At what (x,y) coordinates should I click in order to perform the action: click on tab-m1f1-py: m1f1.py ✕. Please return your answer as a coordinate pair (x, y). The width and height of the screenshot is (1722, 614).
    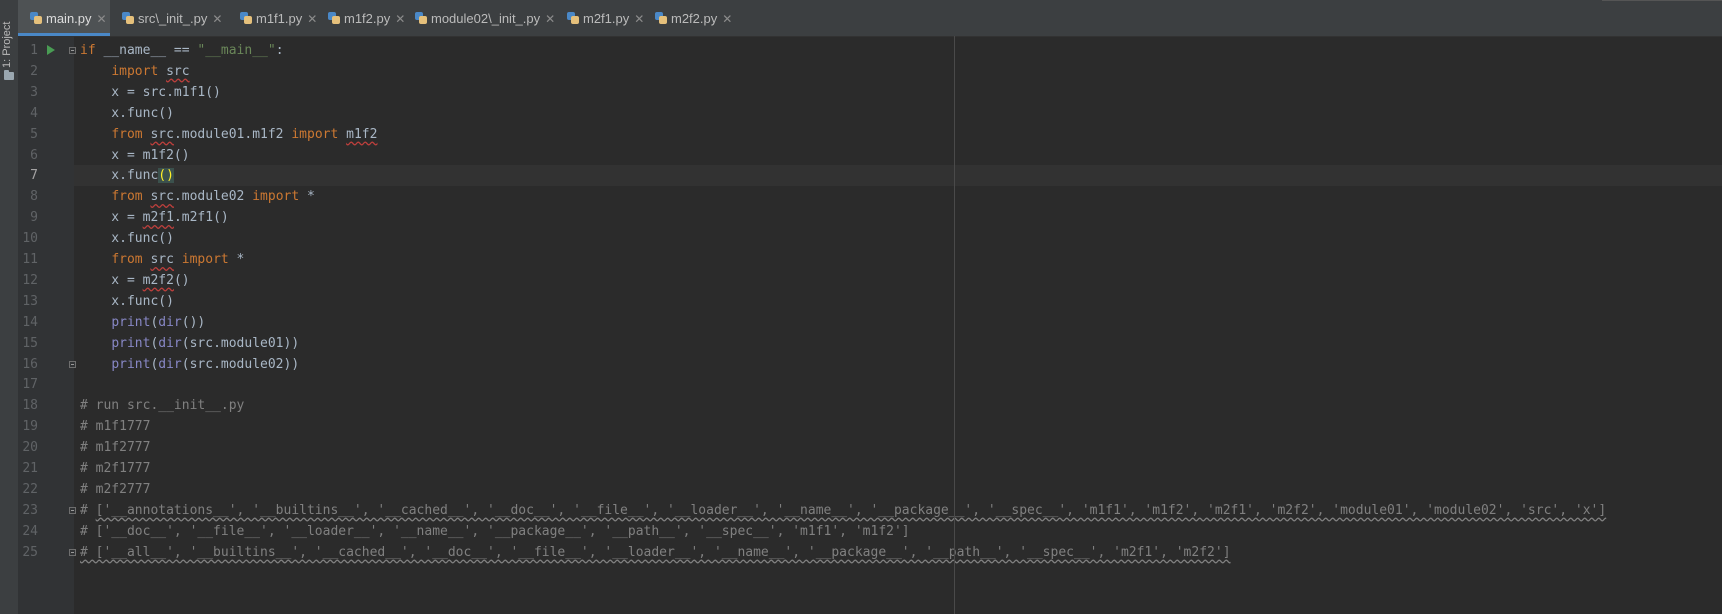
    Looking at the image, I should click on (272, 18).